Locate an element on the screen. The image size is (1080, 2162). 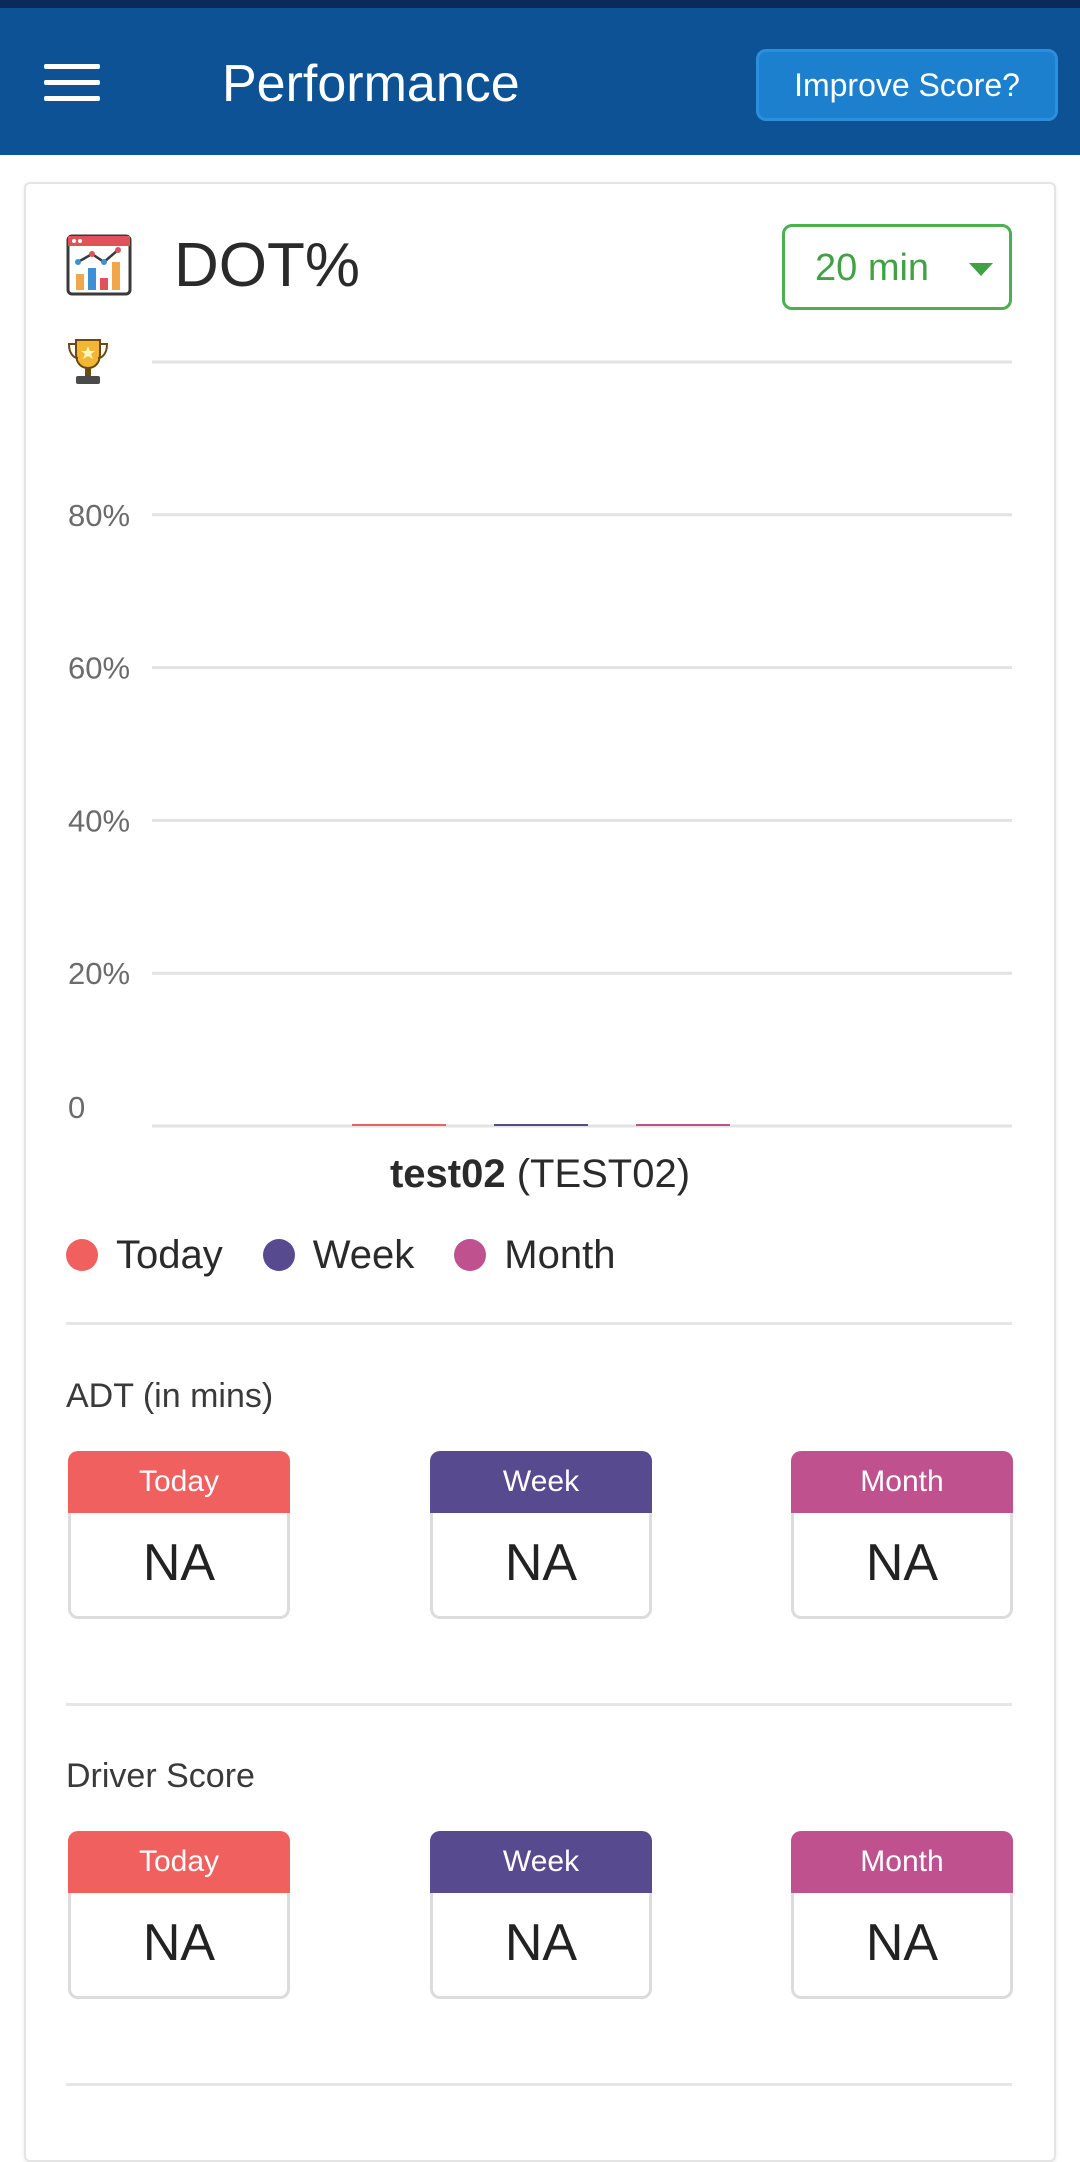
bar-month is located at coordinates (683, 1125).